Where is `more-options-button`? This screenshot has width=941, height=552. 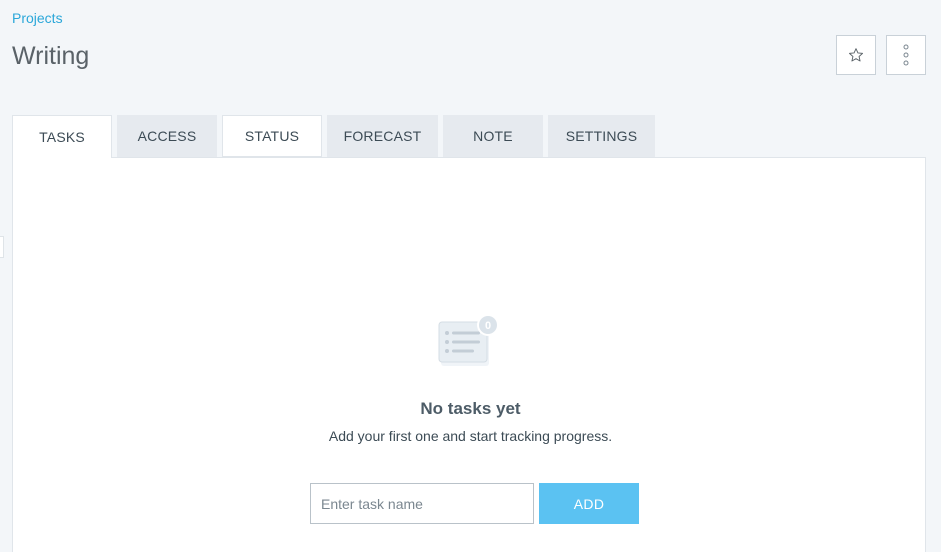
more-options-button is located at coordinates (906, 55).